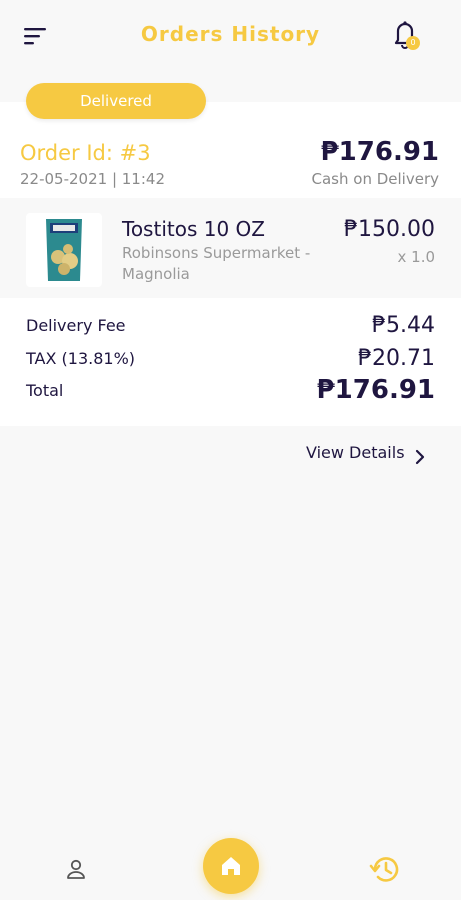 The image size is (461, 900). Describe the element at coordinates (116, 101) in the screenshot. I see `status-badge: Delivered` at that location.